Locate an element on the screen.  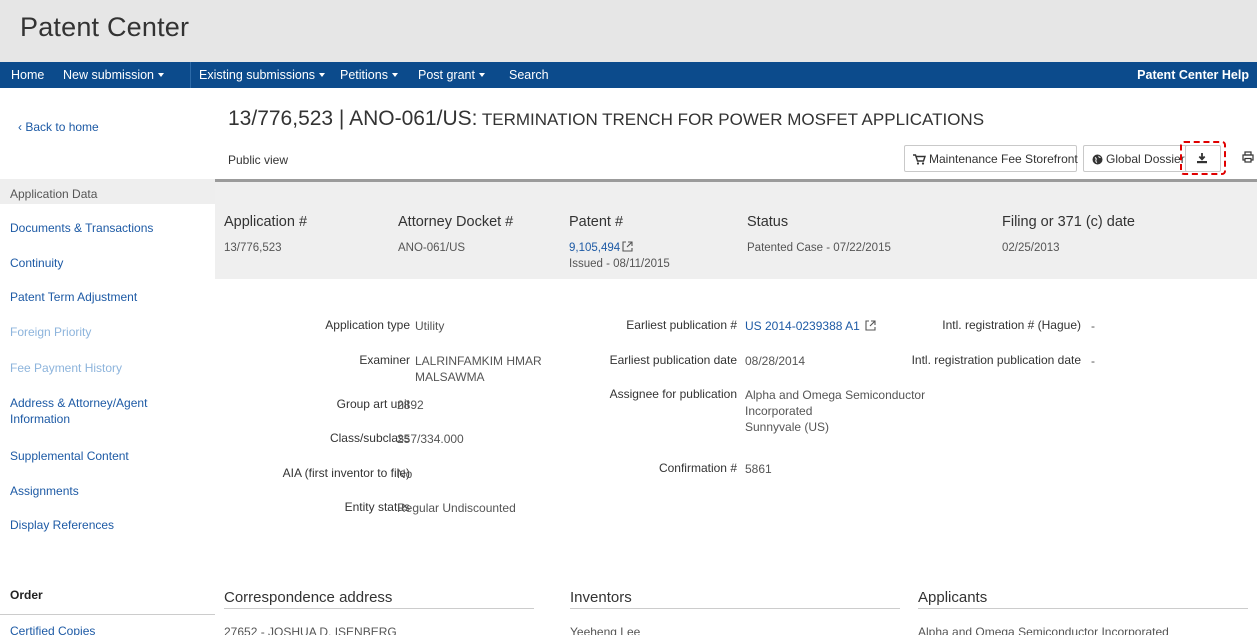
docket-label: Attorney Docket # is located at coordinates (456, 222).